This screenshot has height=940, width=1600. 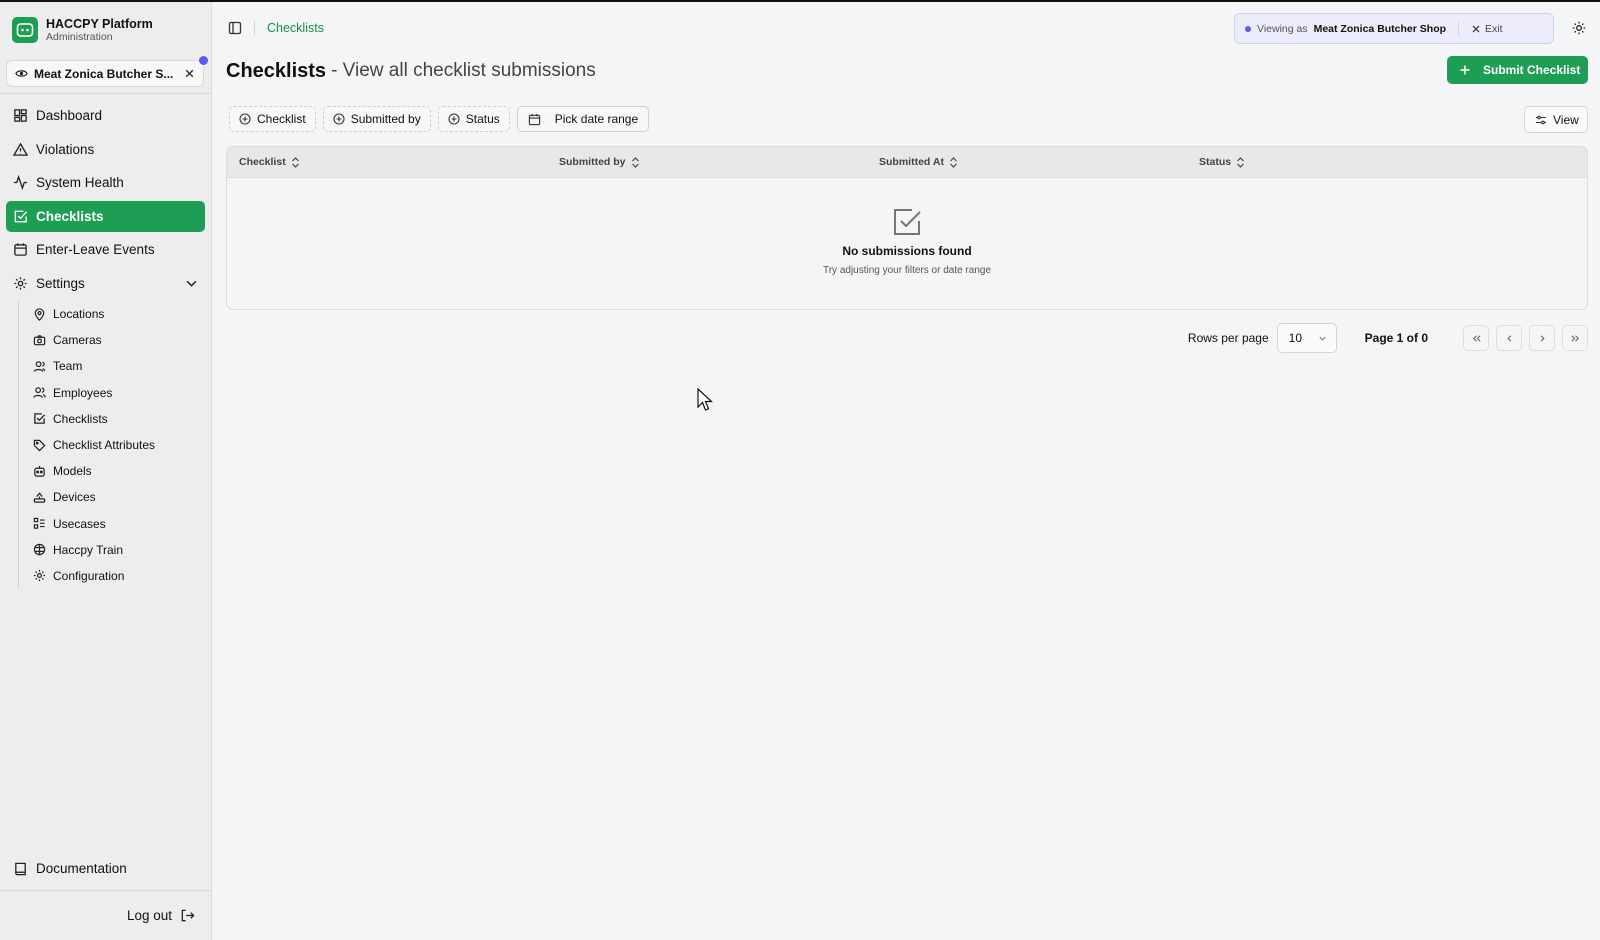 I want to click on rows-per-page-label: Rows per page, so click(x=1228, y=338).